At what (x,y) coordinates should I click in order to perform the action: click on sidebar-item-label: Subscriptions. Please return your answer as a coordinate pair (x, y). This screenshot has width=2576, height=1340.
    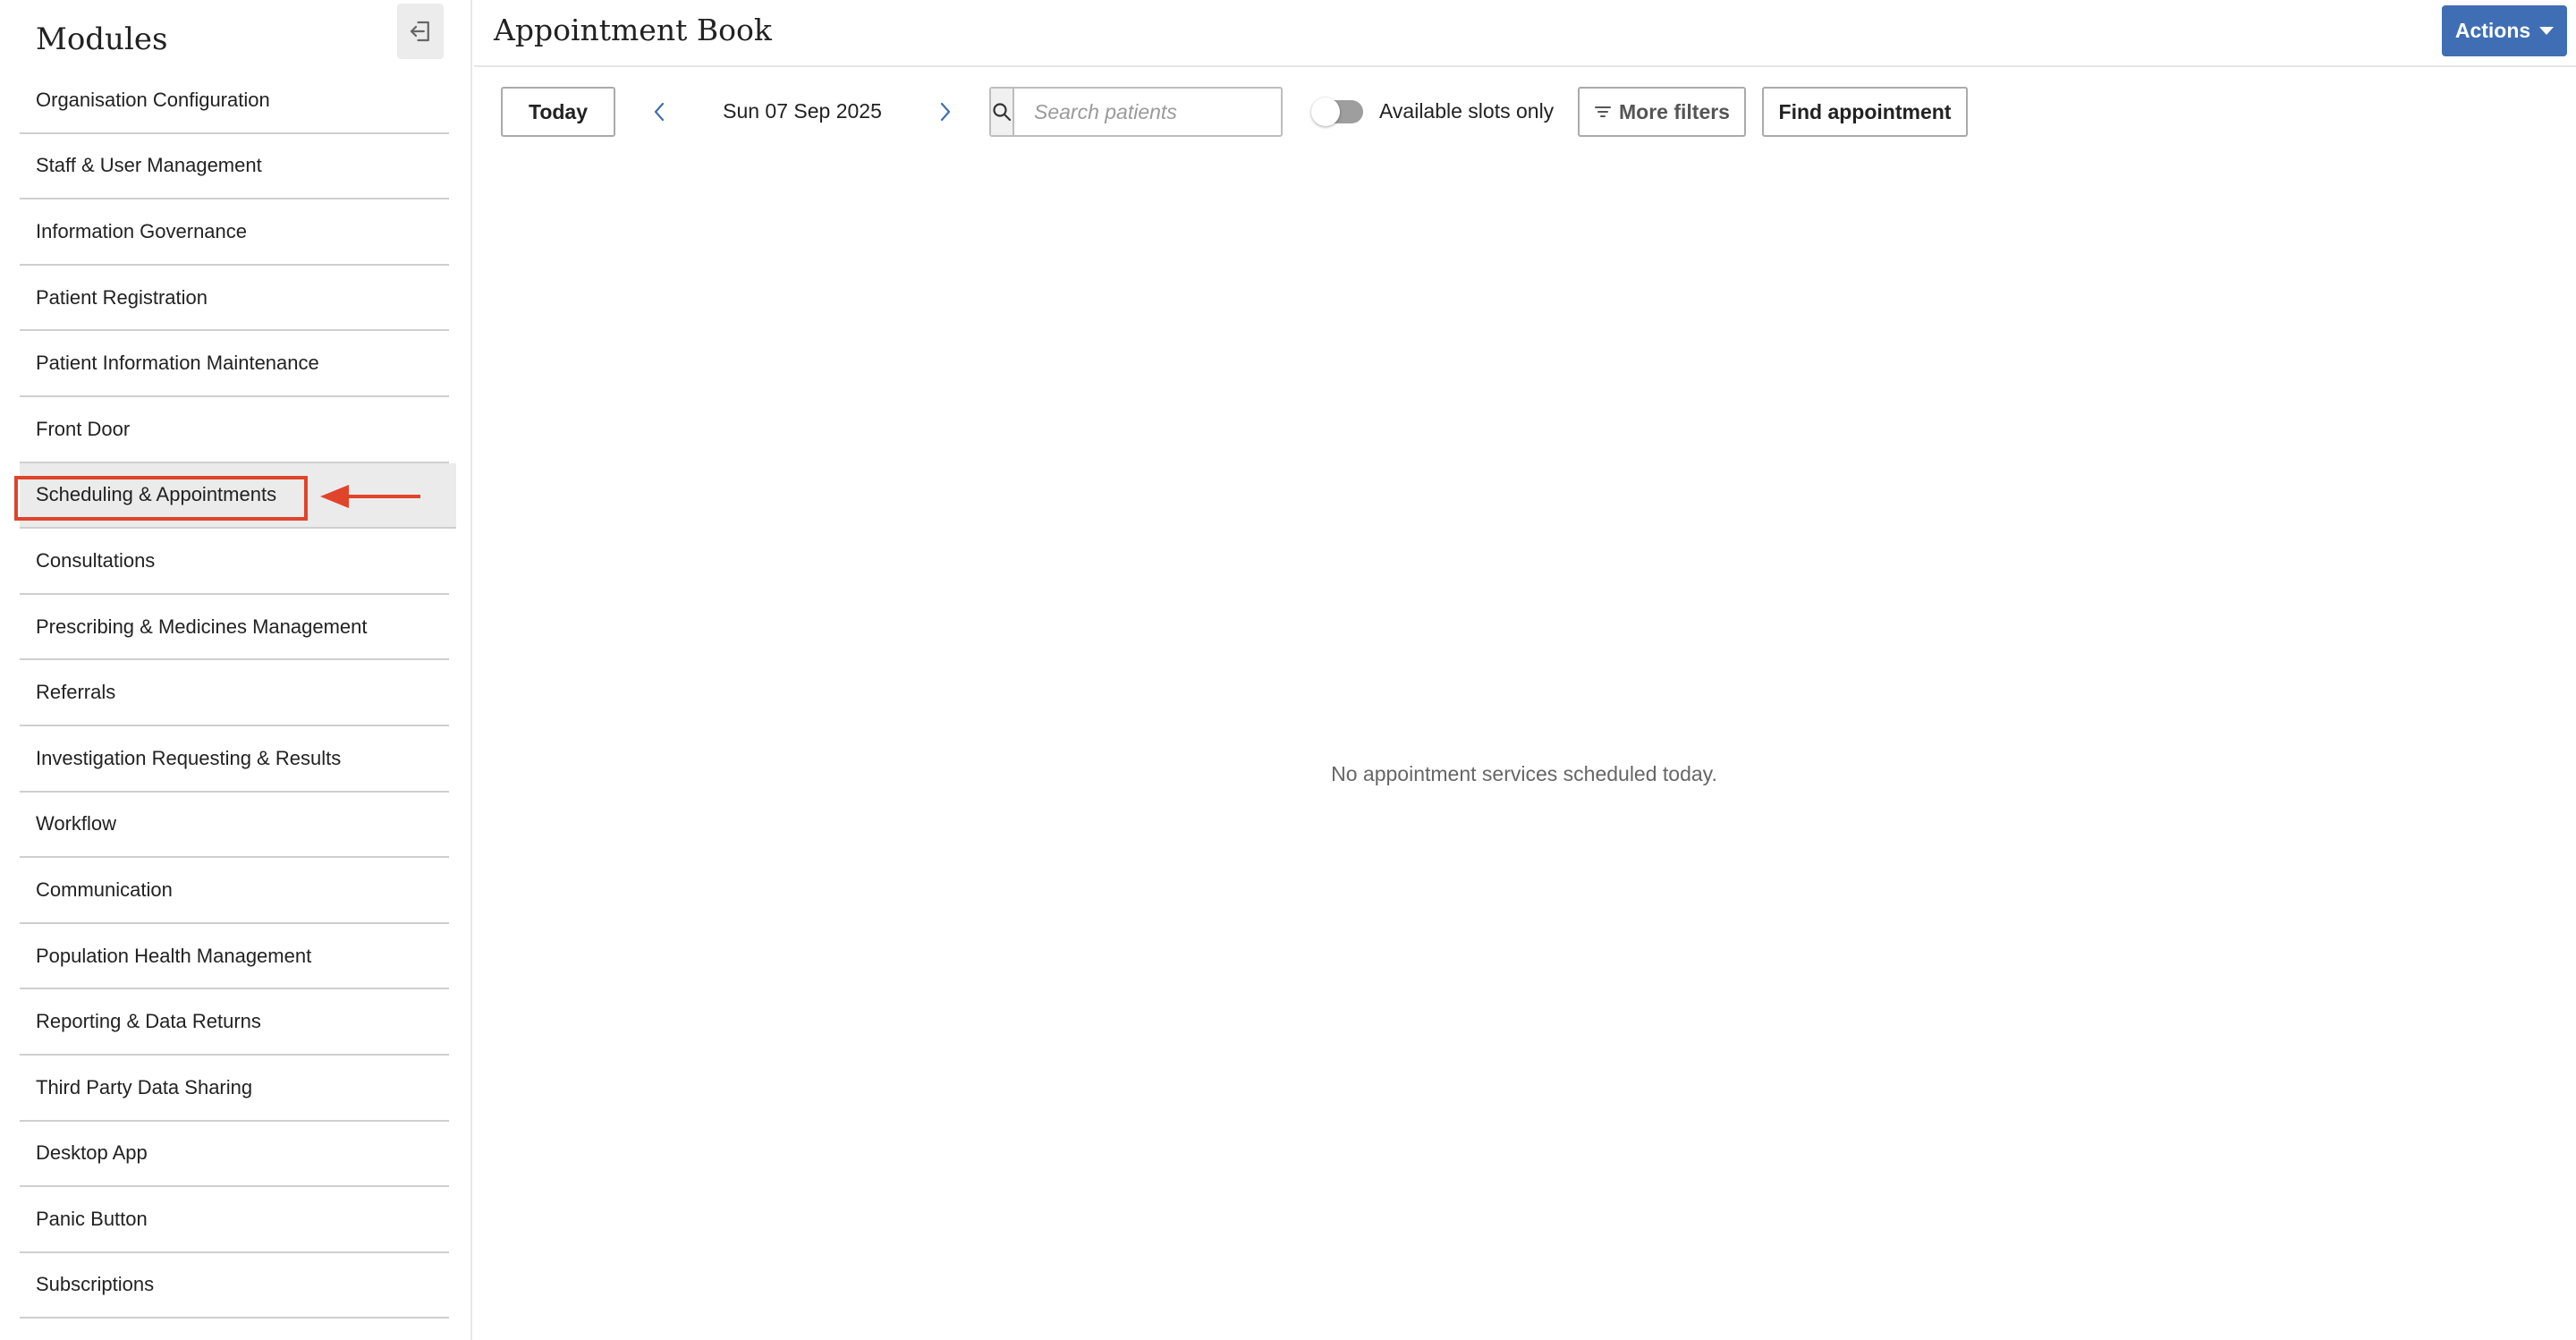
    Looking at the image, I should click on (95, 1284).